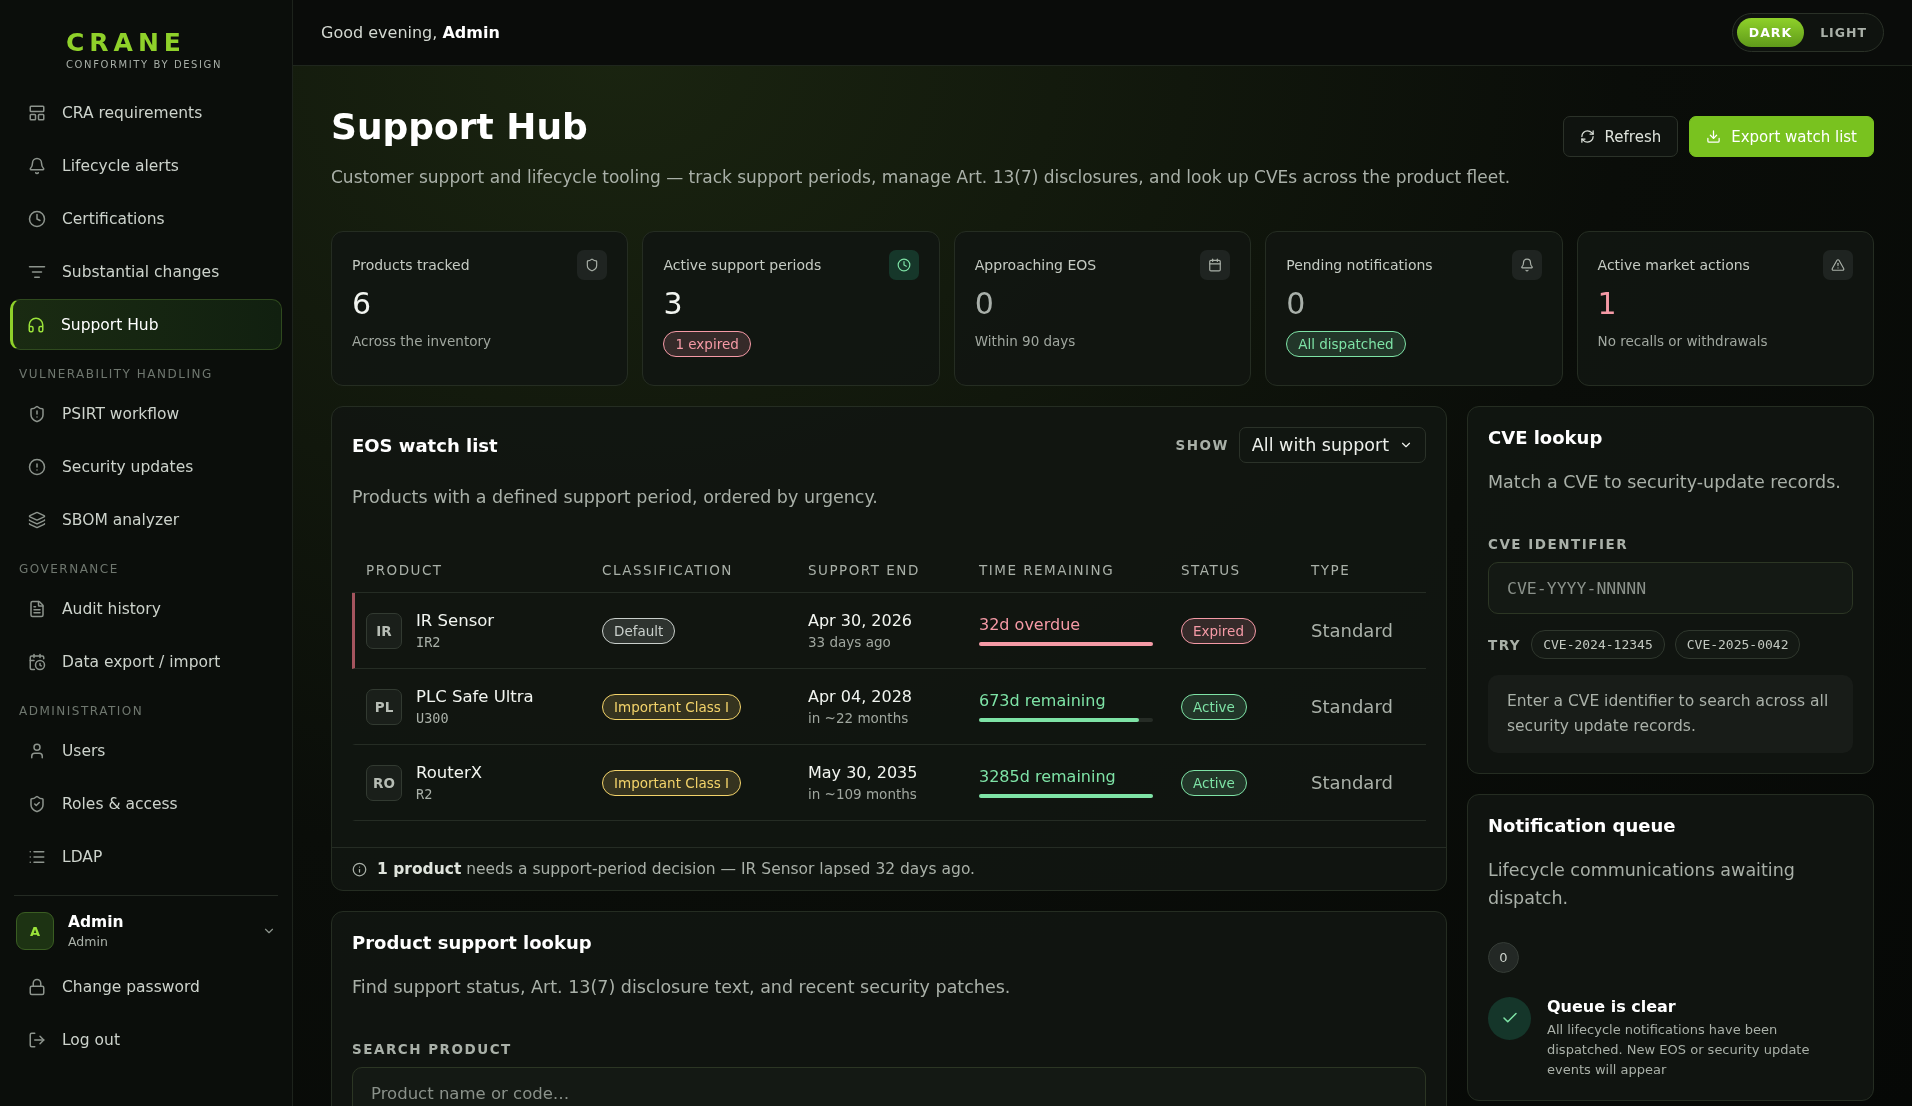 This screenshot has height=1106, width=1912. Describe the element at coordinates (1048, 776) in the screenshot. I see `time-remaining: 3285d remaining` at that location.